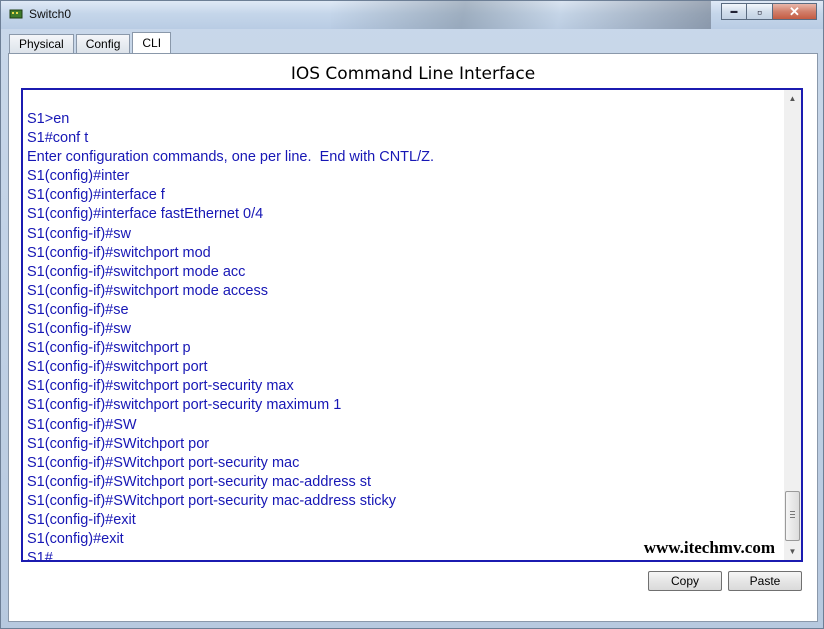 The width and height of the screenshot is (824, 629). I want to click on maximize-button: ▫, so click(760, 11).